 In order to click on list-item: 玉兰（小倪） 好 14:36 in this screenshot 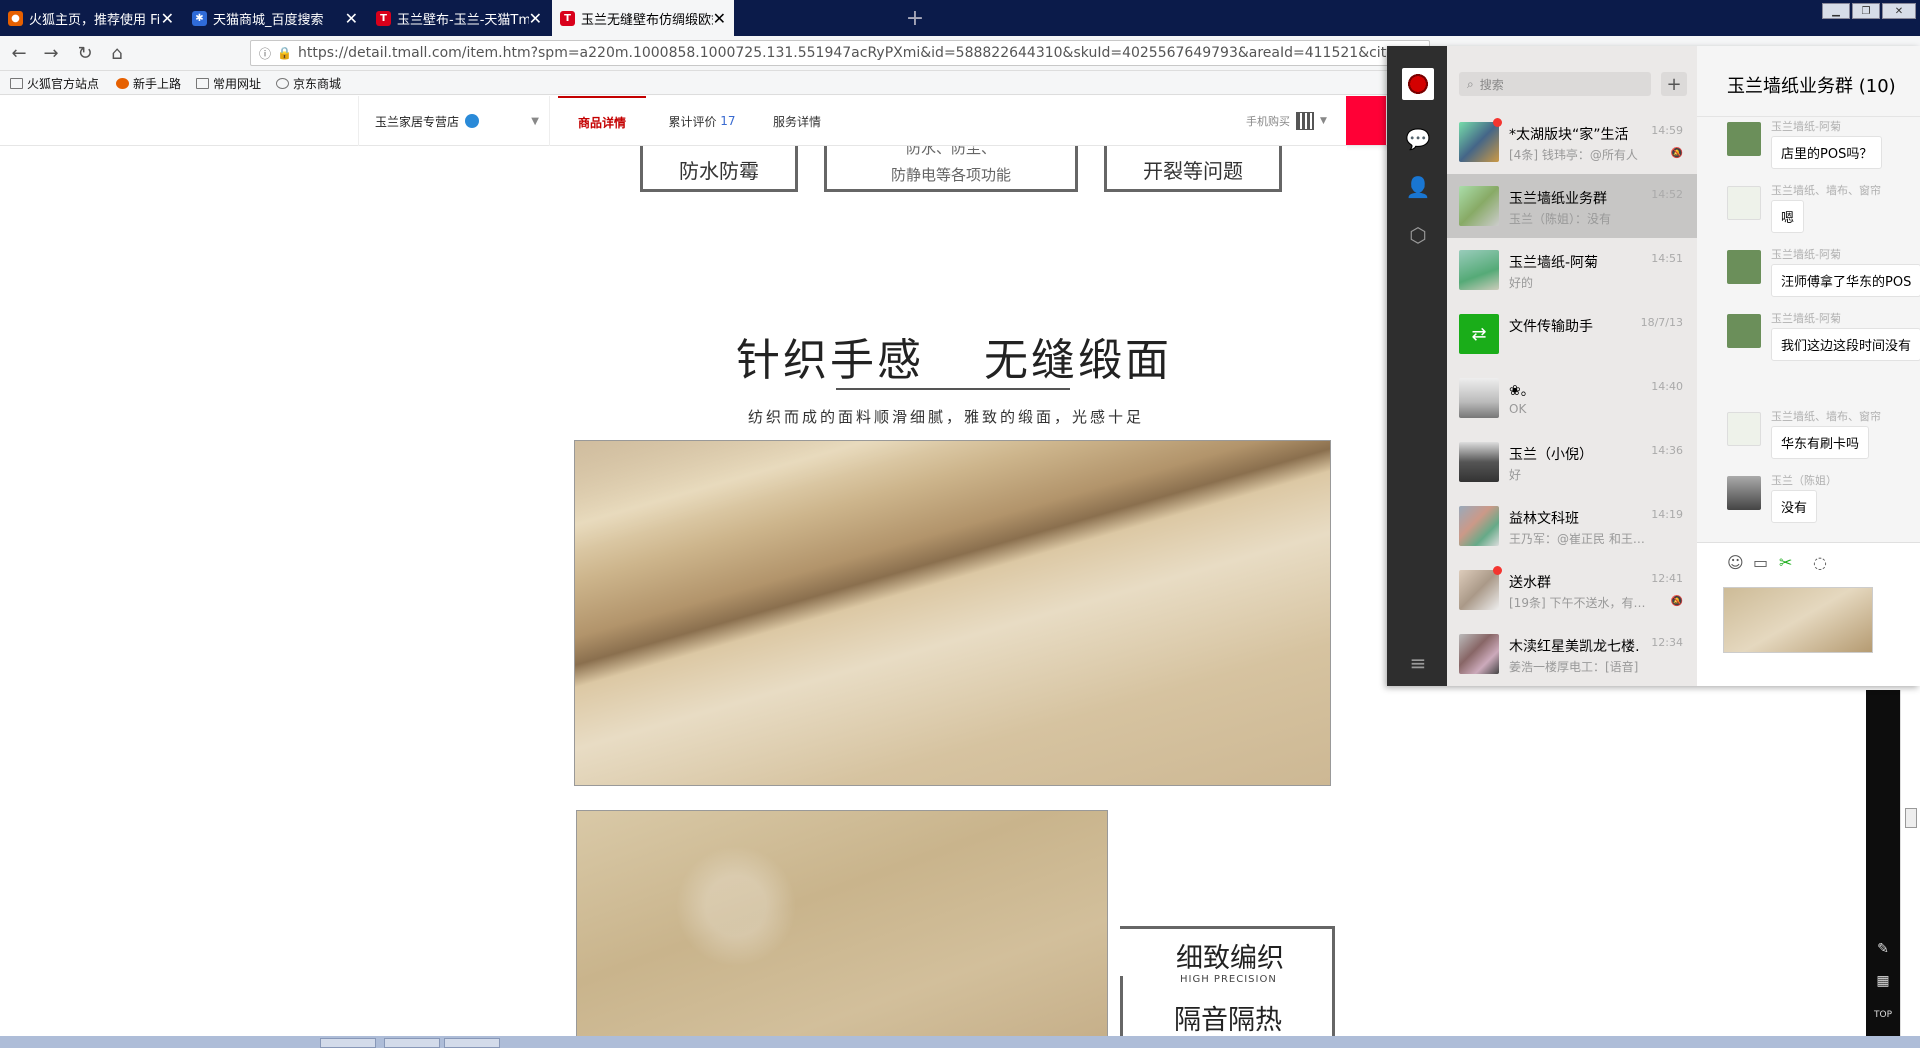, I will do `click(1572, 462)`.